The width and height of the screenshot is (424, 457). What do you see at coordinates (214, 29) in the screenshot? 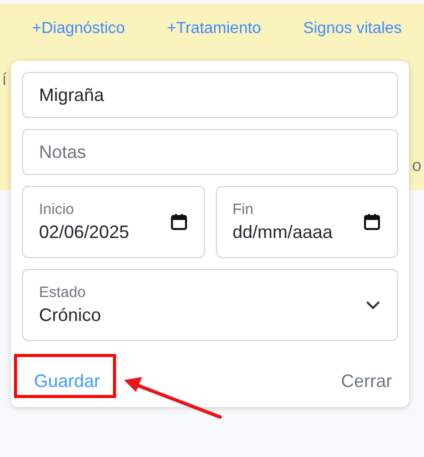
I see `toolbar-link: +Tratamiento` at bounding box center [214, 29].